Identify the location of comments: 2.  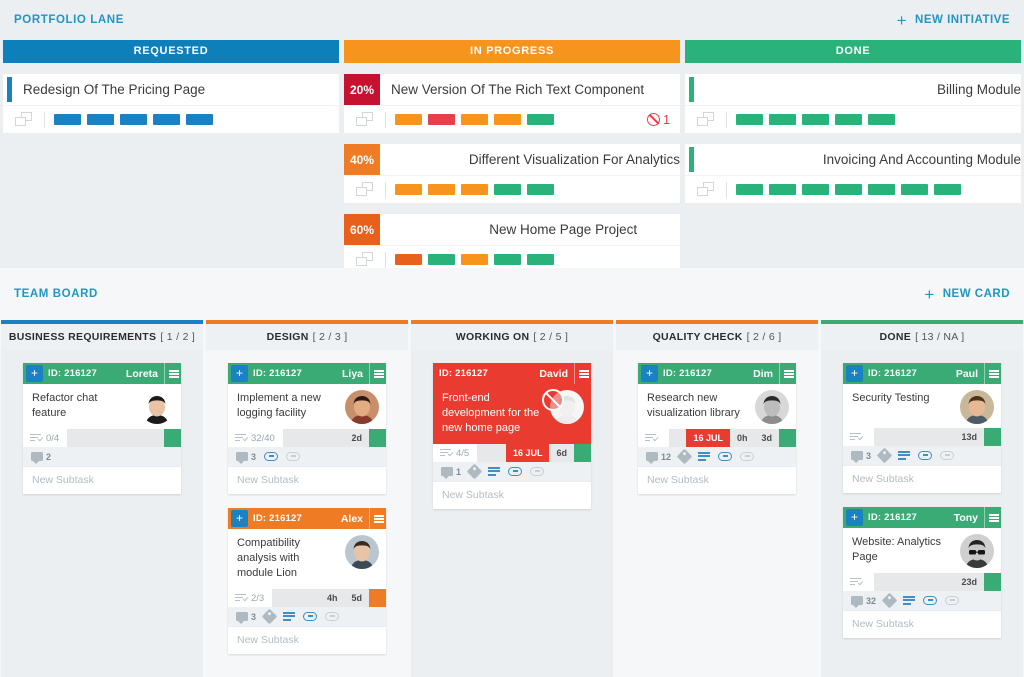
(41, 458).